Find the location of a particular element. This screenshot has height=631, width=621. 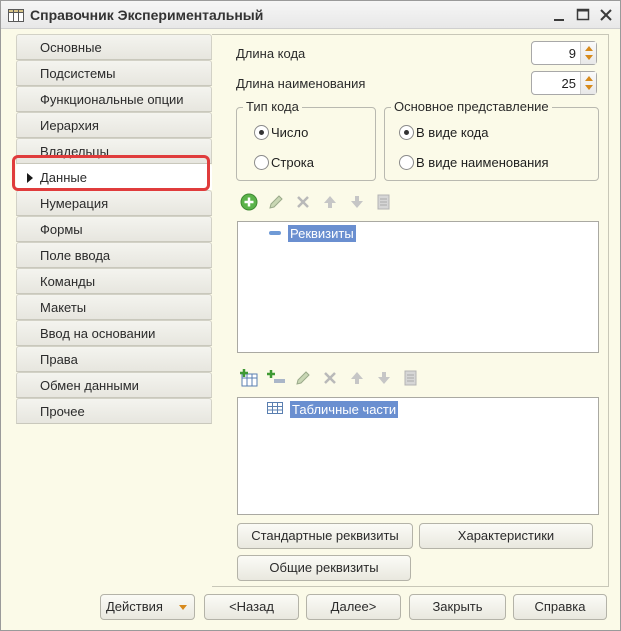

main-presentation-title: Основное представление is located at coordinates (471, 106).